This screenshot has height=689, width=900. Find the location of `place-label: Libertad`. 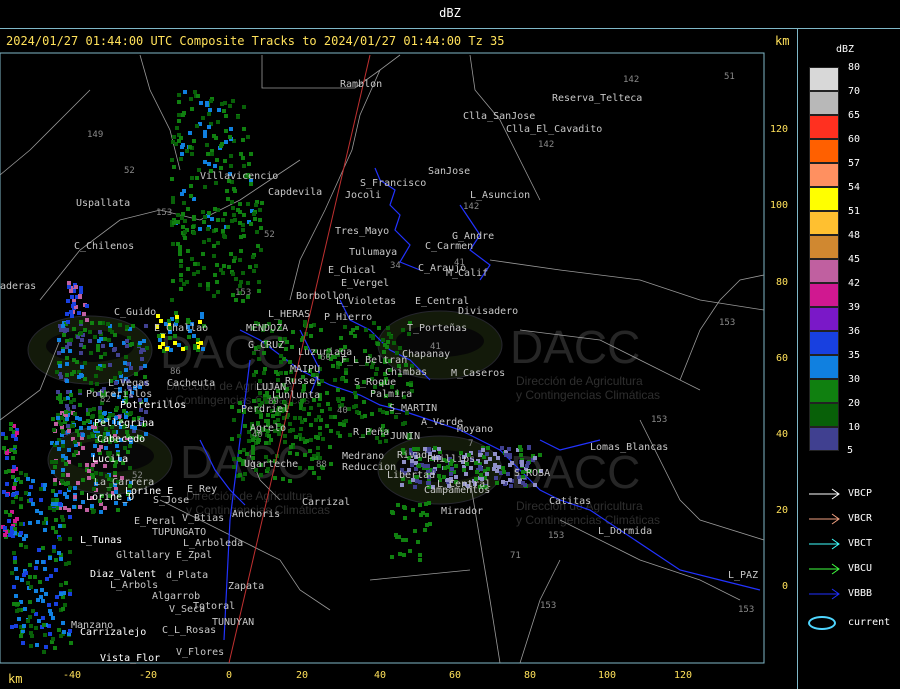

place-label: Libertad is located at coordinates (411, 475).